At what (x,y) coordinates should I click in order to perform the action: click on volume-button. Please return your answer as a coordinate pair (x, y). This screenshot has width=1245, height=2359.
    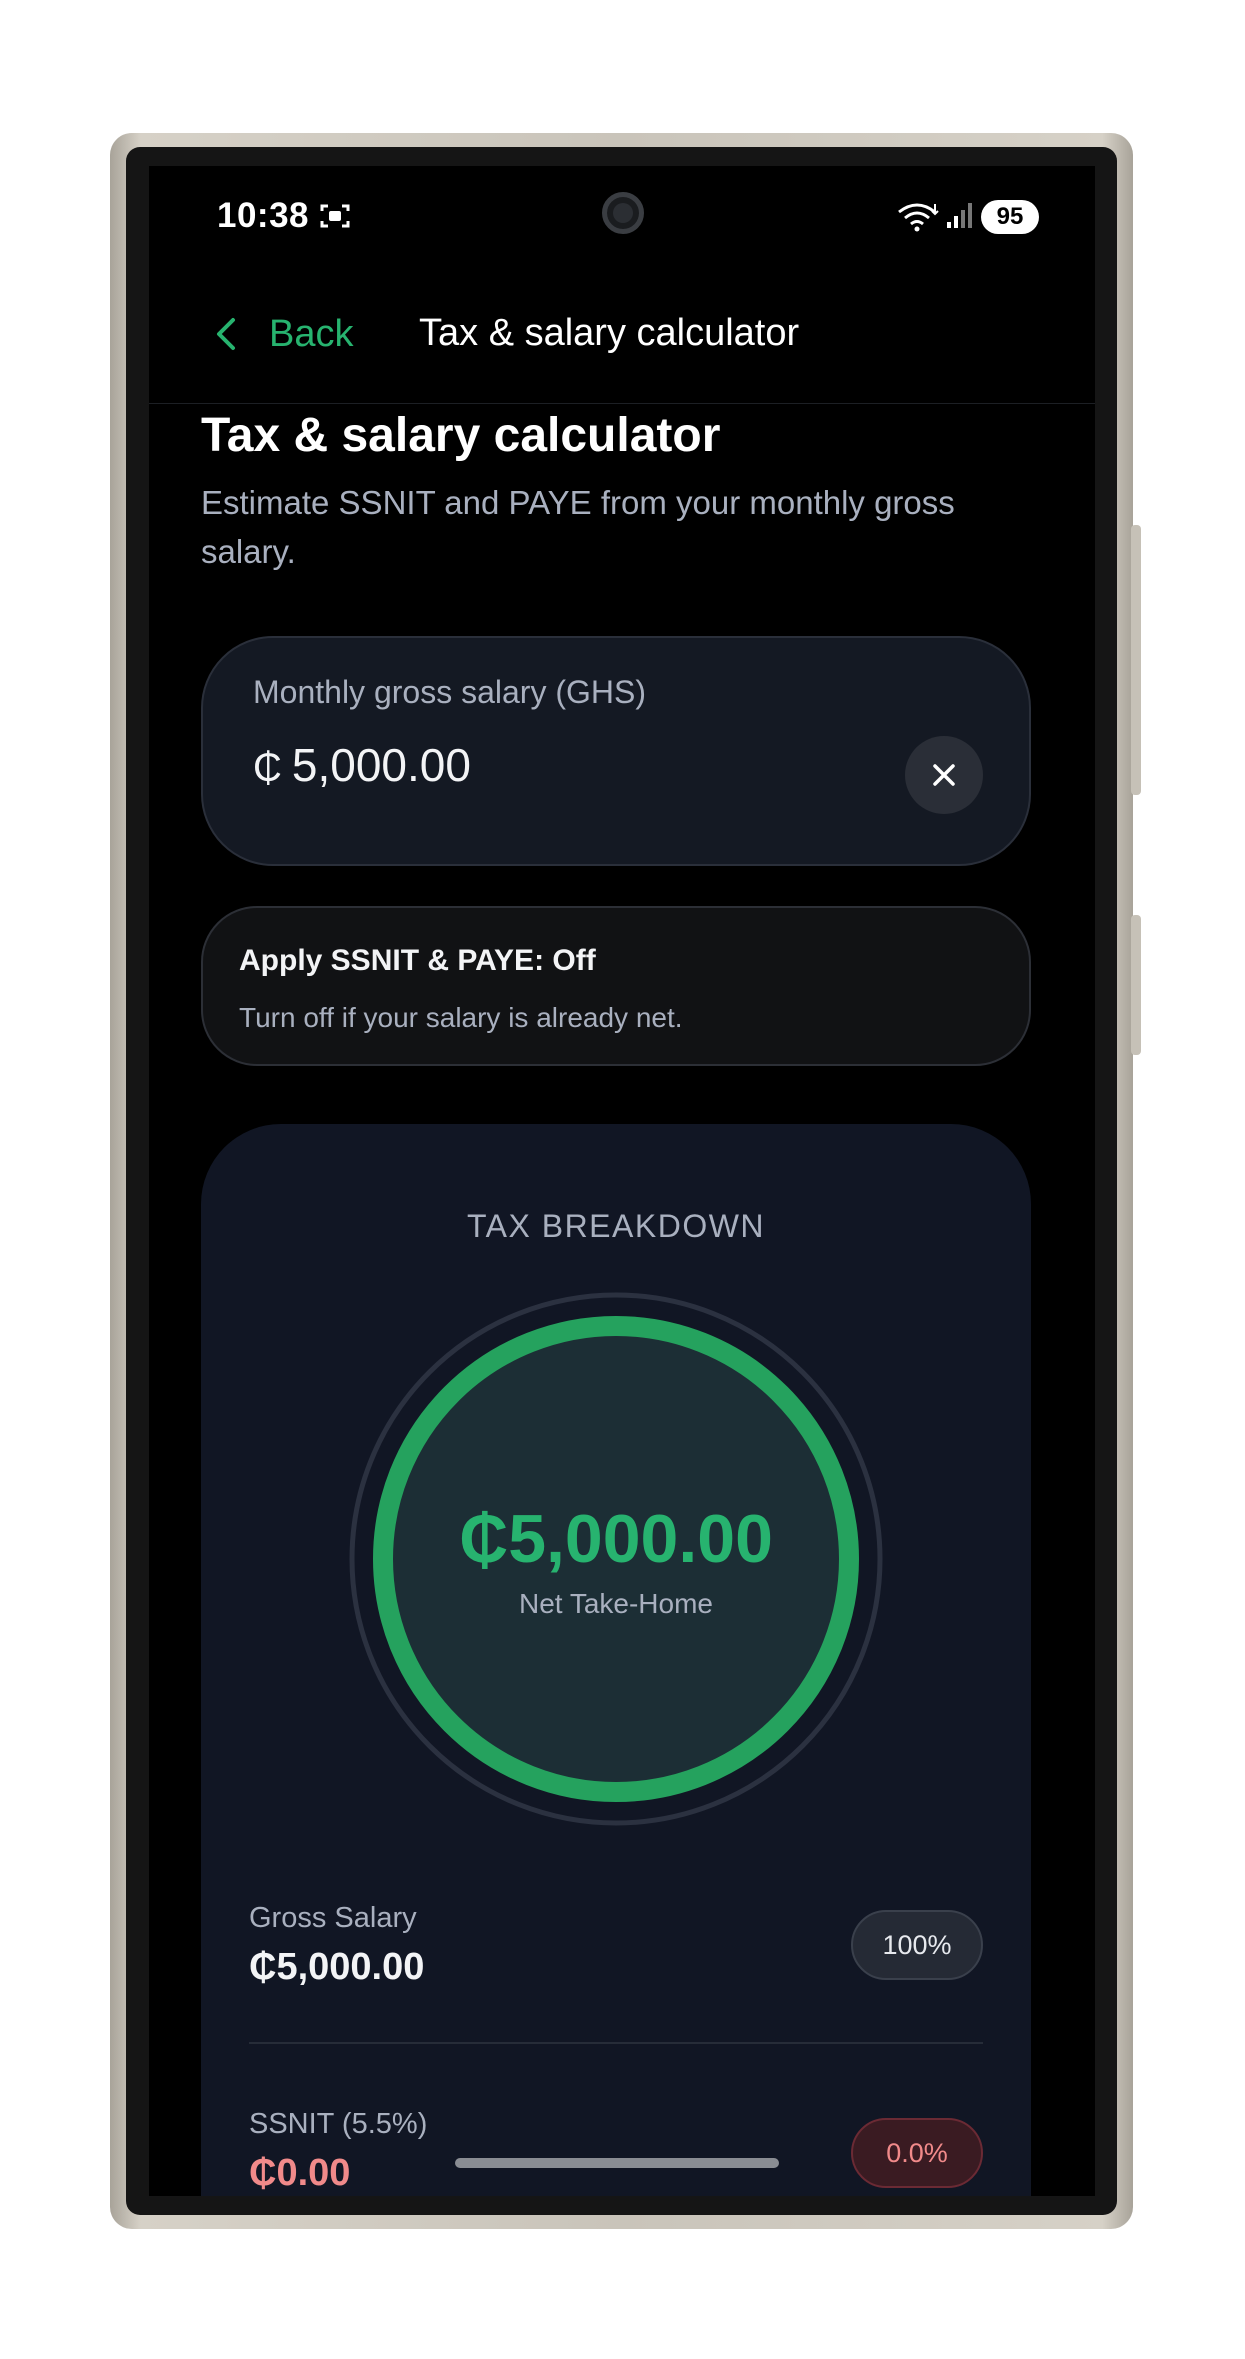
    Looking at the image, I should click on (1136, 660).